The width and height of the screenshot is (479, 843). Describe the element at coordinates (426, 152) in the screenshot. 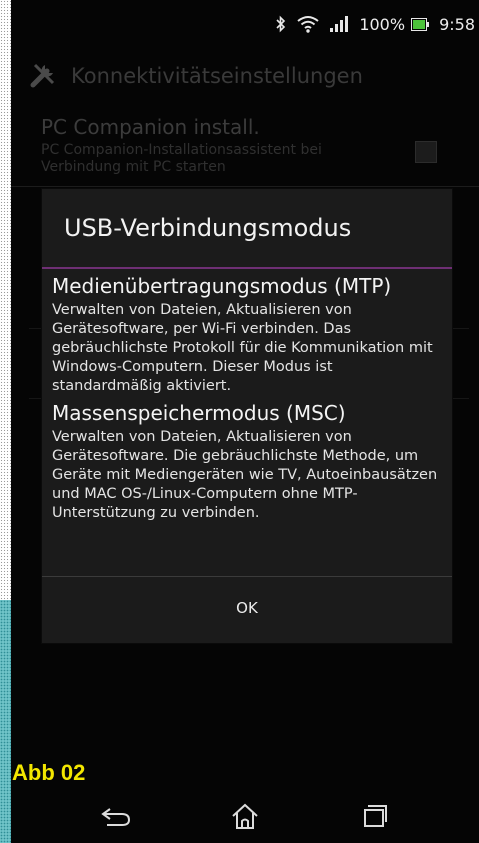

I see `pc-companion-checkbox` at that location.